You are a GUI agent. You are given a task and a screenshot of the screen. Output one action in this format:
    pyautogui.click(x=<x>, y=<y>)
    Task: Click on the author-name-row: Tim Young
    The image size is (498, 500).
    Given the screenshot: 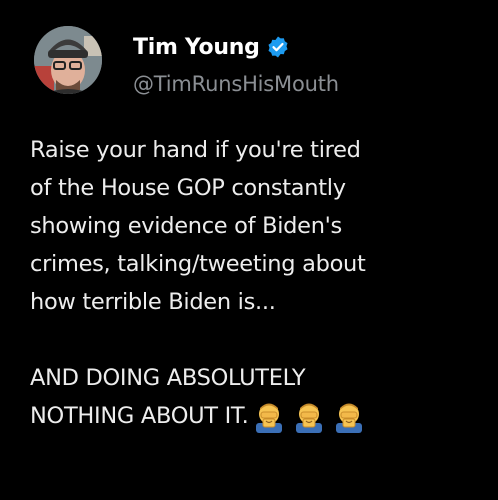 What is the action you would take?
    pyautogui.click(x=211, y=47)
    